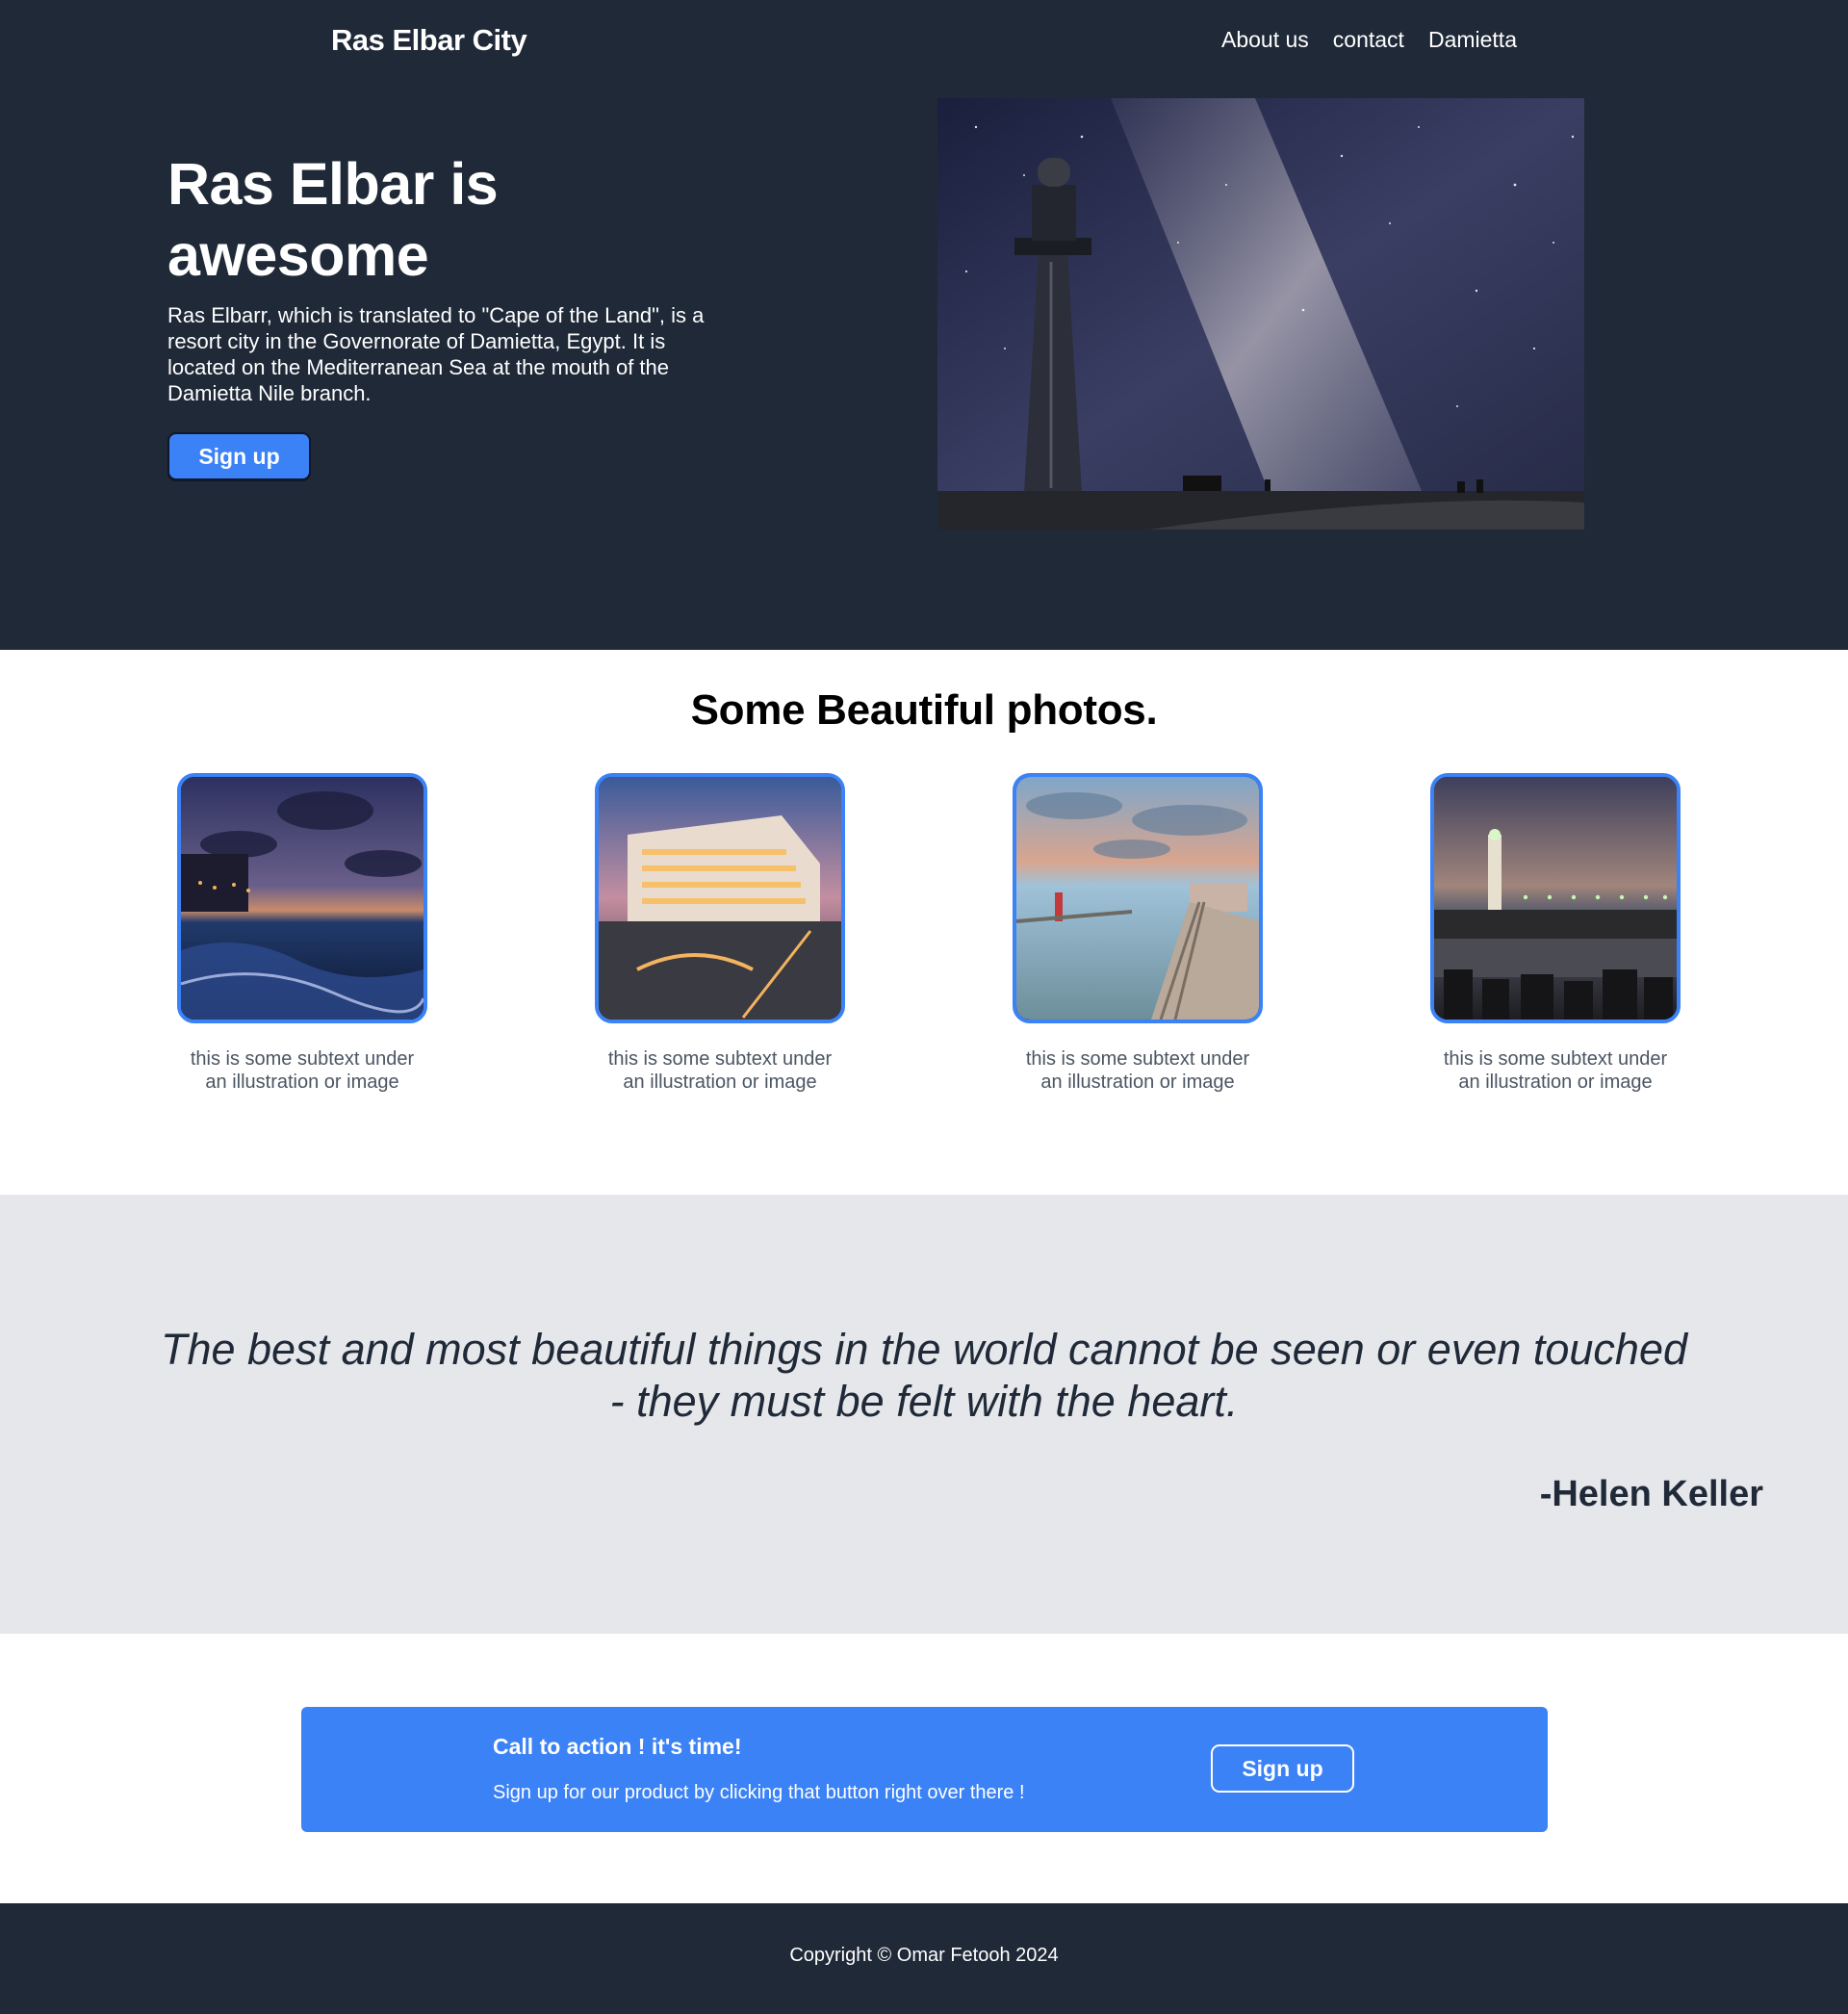  I want to click on hero-title-line2: awesome, so click(298, 255).